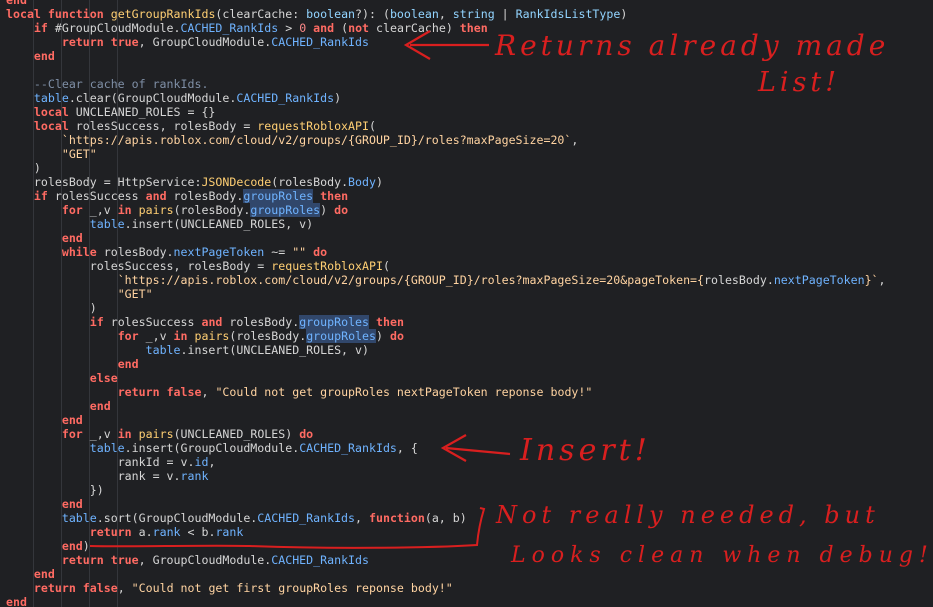  What do you see at coordinates (414, 28) in the screenshot?
I see `code-token: clearCache)` at bounding box center [414, 28].